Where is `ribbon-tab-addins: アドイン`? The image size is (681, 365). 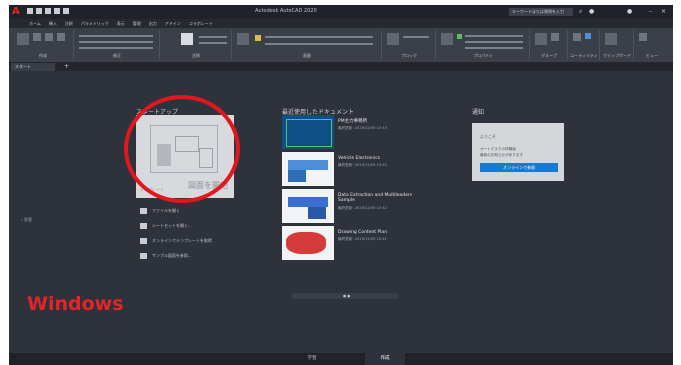 ribbon-tab-addins: アドイン is located at coordinates (173, 23).